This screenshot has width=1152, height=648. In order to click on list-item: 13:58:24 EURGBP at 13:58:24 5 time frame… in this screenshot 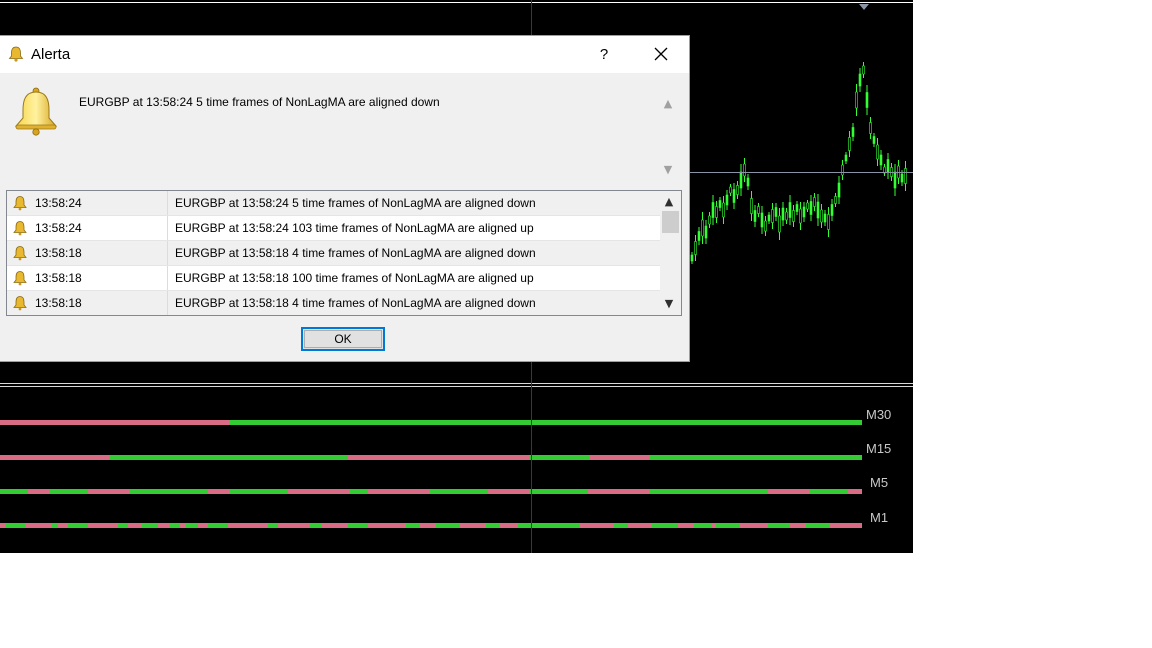, I will do `click(333, 203)`.